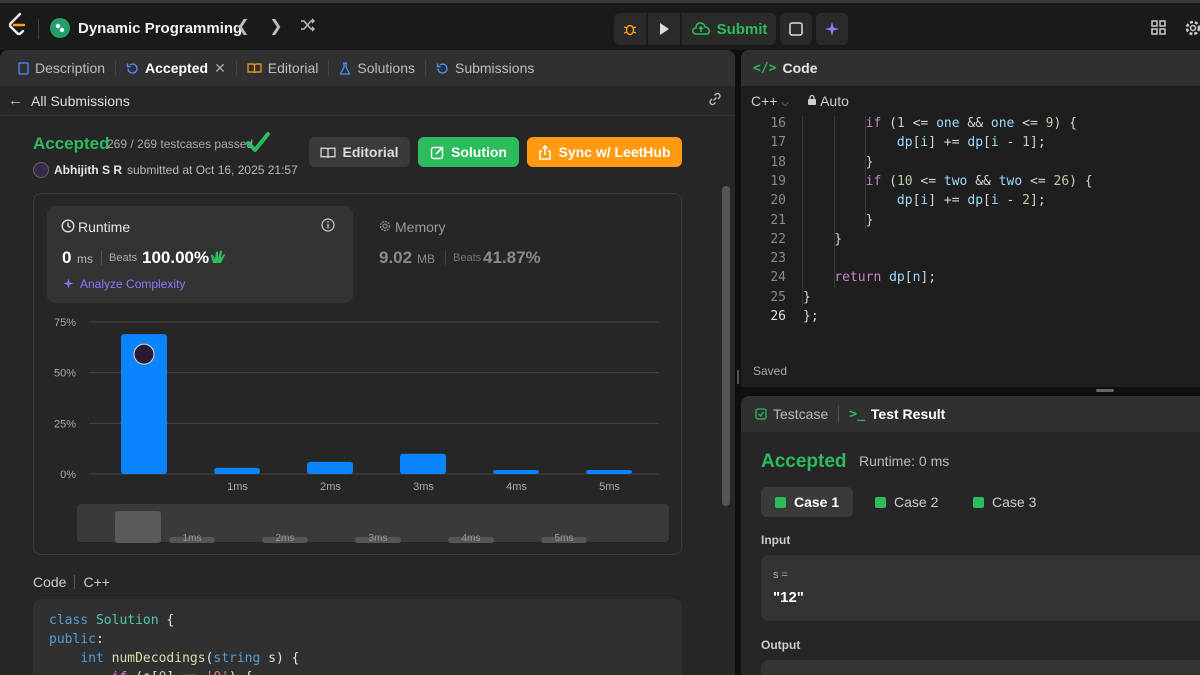 This screenshot has width=1200, height=675. Describe the element at coordinates (65, 424) in the screenshot. I see `y-tick-label: 25%` at that location.